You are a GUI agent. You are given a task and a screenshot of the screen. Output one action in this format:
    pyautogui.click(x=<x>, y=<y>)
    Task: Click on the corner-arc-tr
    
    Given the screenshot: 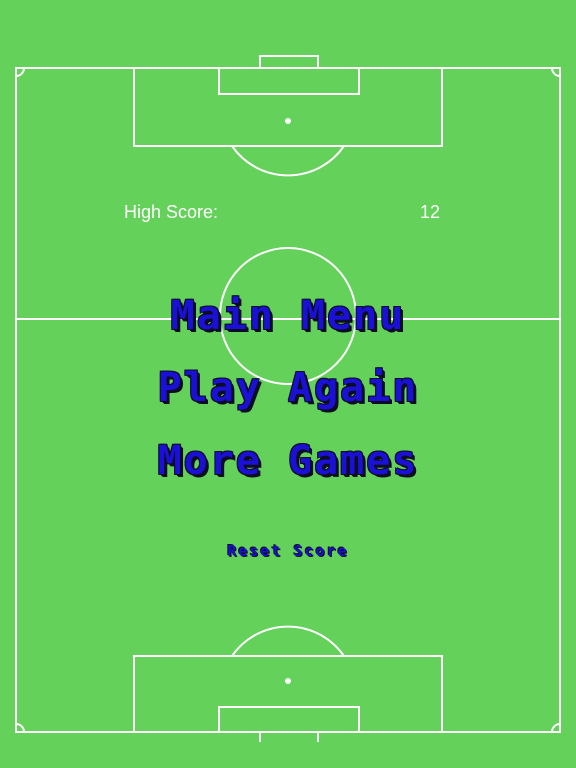 What is the action you would take?
    pyautogui.click(x=556, y=72)
    